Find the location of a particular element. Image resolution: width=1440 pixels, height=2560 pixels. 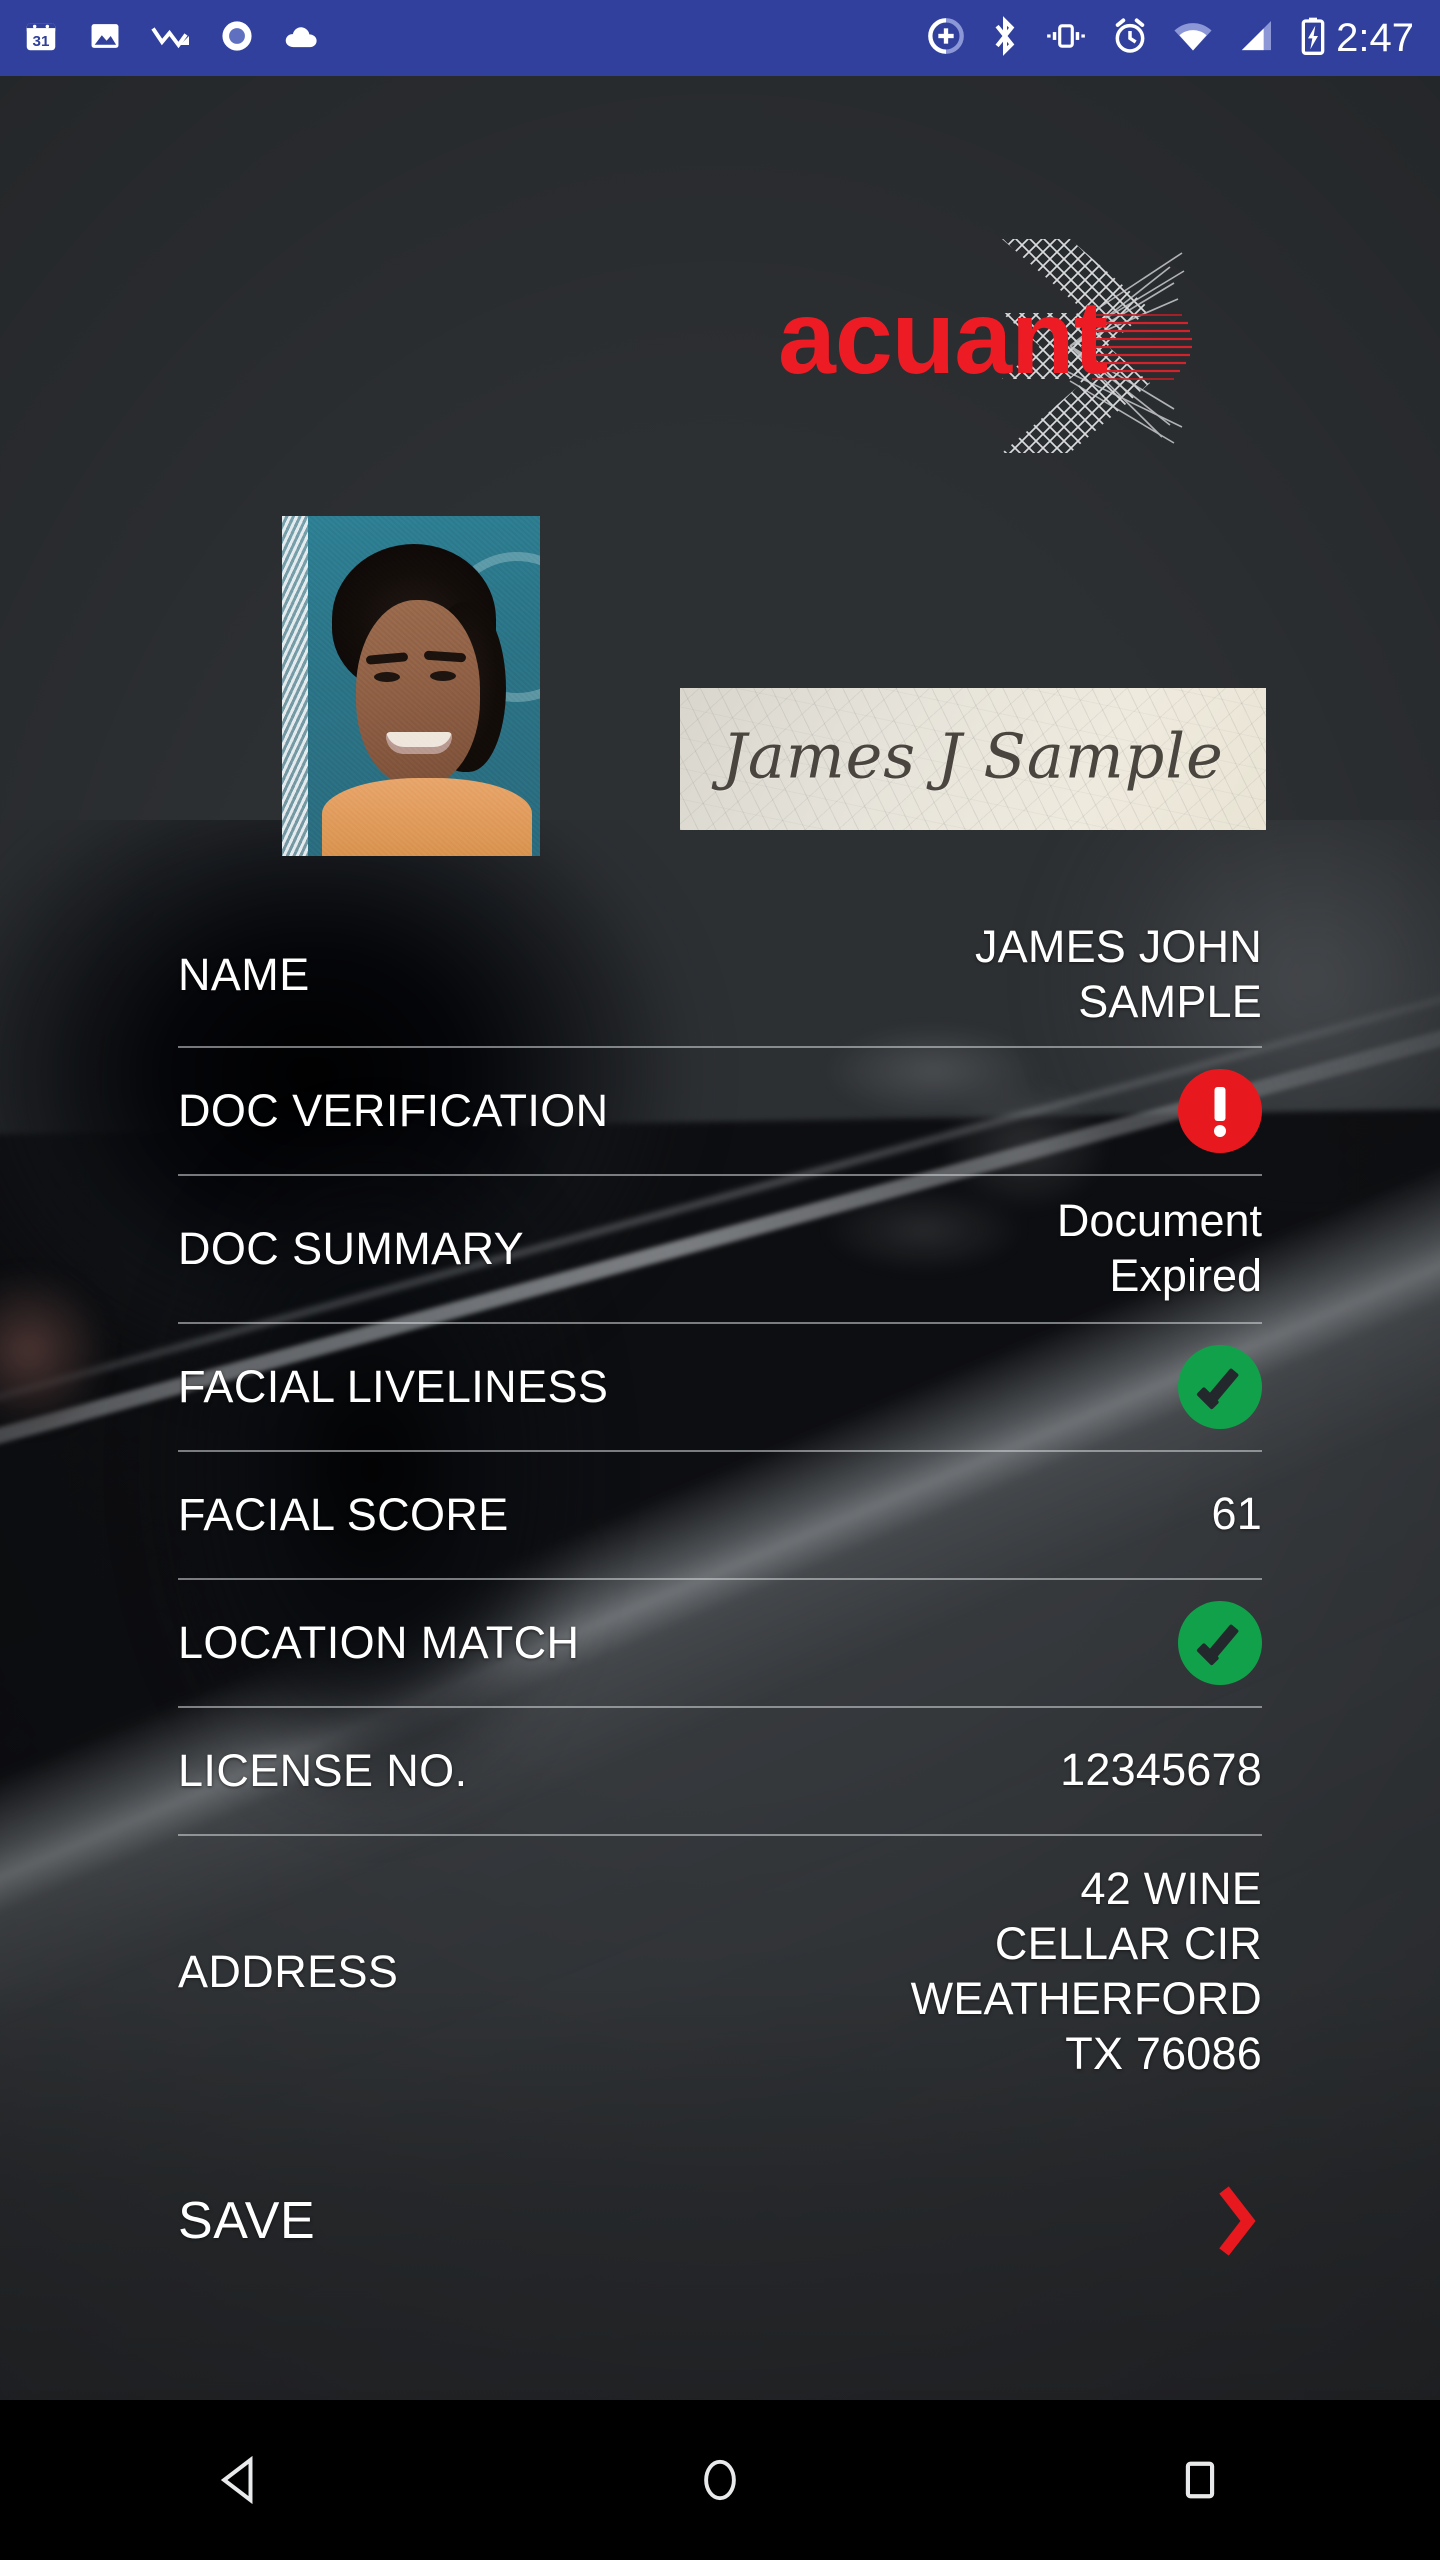

row-value-facial-score: 61 is located at coordinates (1236, 1514).